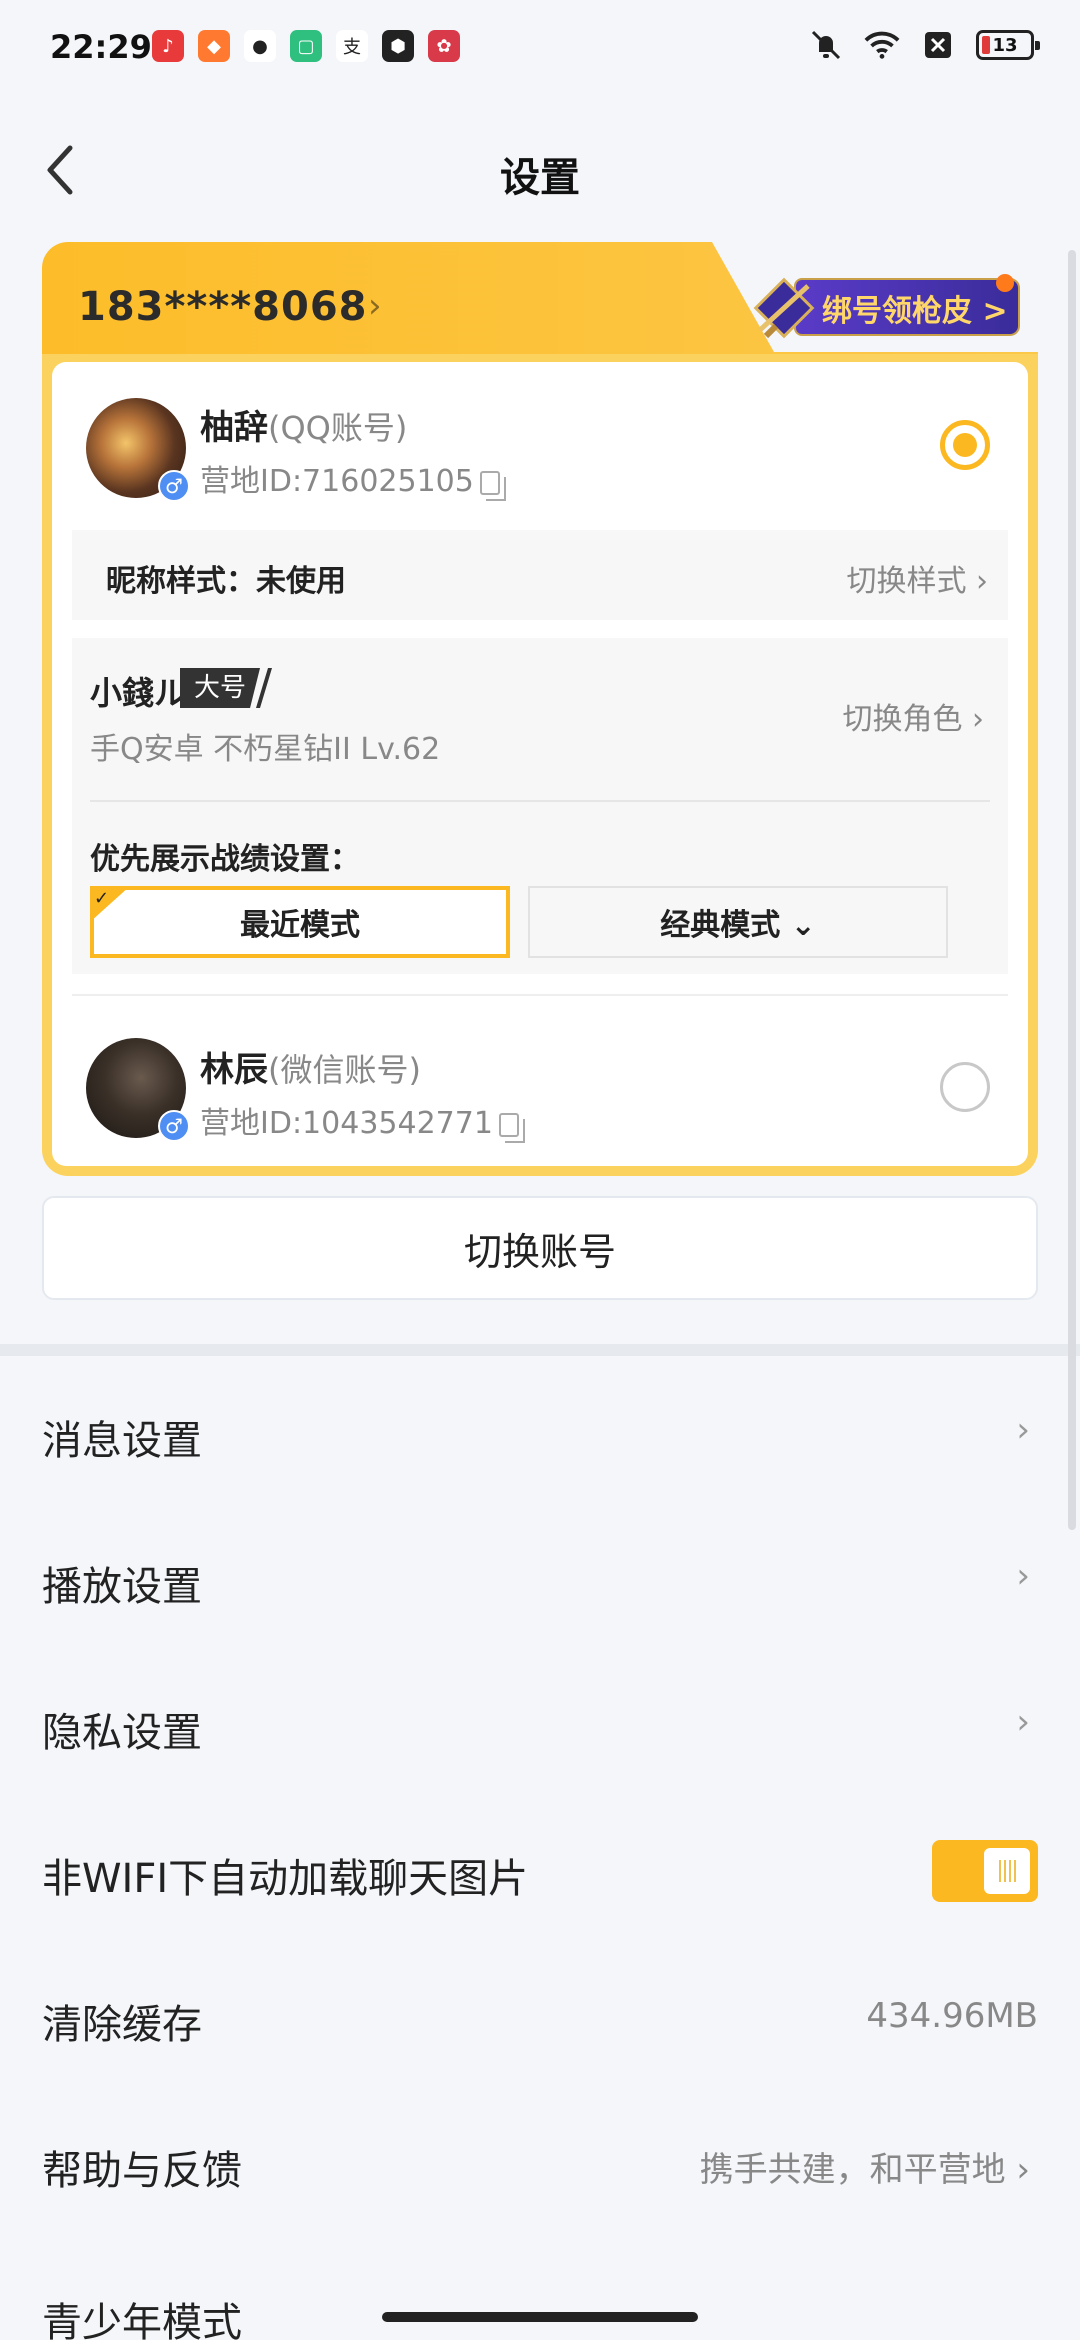 The image size is (1080, 2340). I want to click on shield-app-icon: ⬢, so click(398, 46).